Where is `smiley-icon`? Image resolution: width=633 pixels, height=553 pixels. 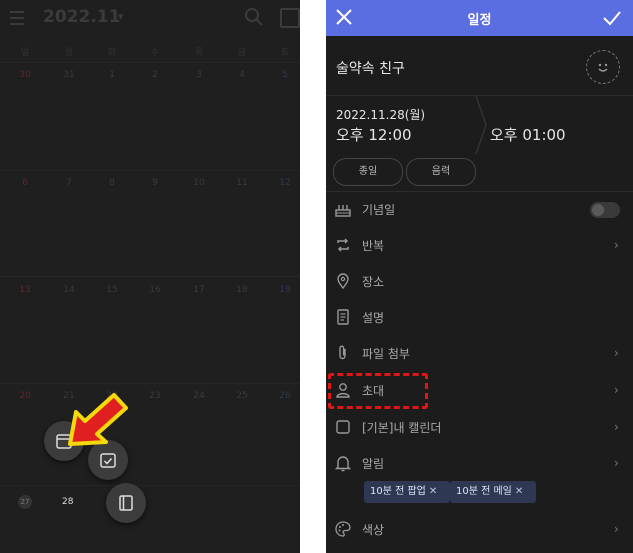
smiley-icon is located at coordinates (603, 67).